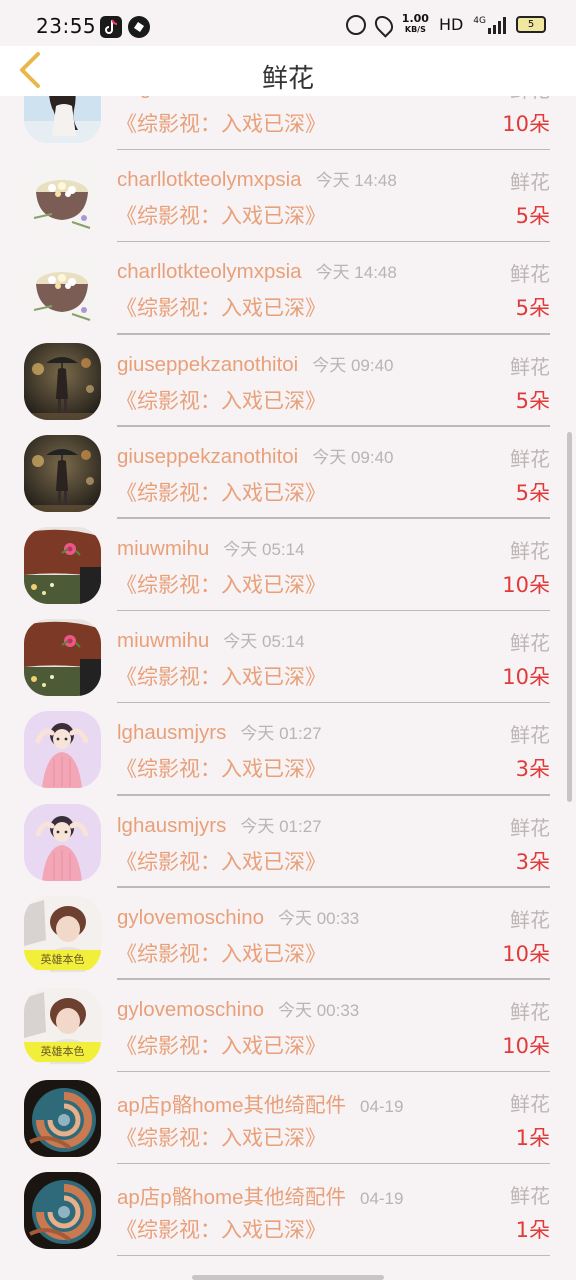  What do you see at coordinates (479, 20) in the screenshot?
I see `network-type: 4G` at bounding box center [479, 20].